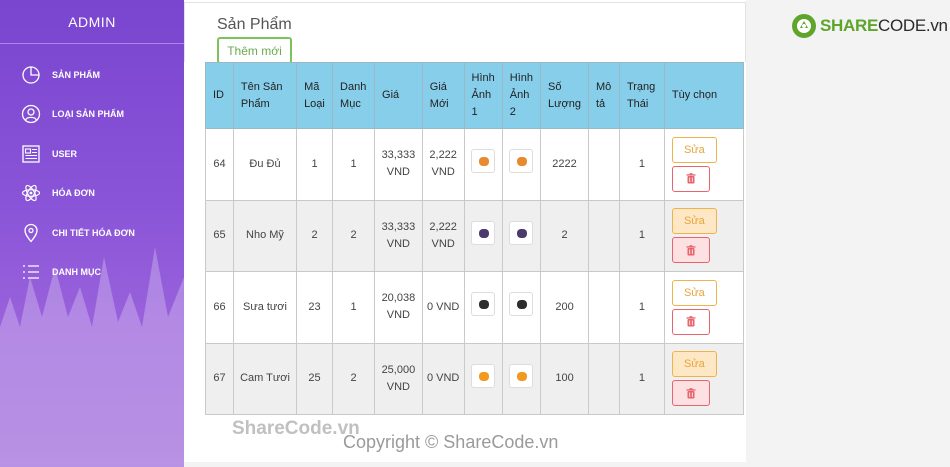  I want to click on table-row: 66 Sưa tươi 23 1 20,038 VND 0 VND 200 1 Sửa, so click(475, 307).